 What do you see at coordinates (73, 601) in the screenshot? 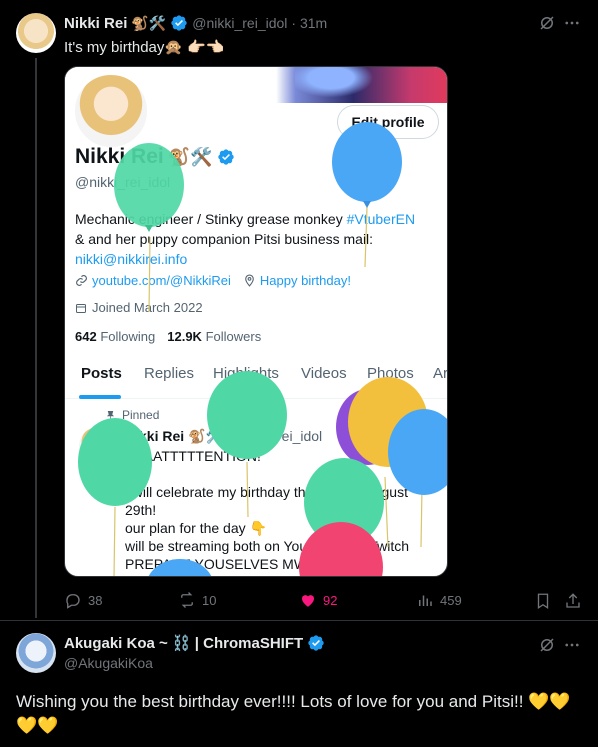
I see `reply-icon` at bounding box center [73, 601].